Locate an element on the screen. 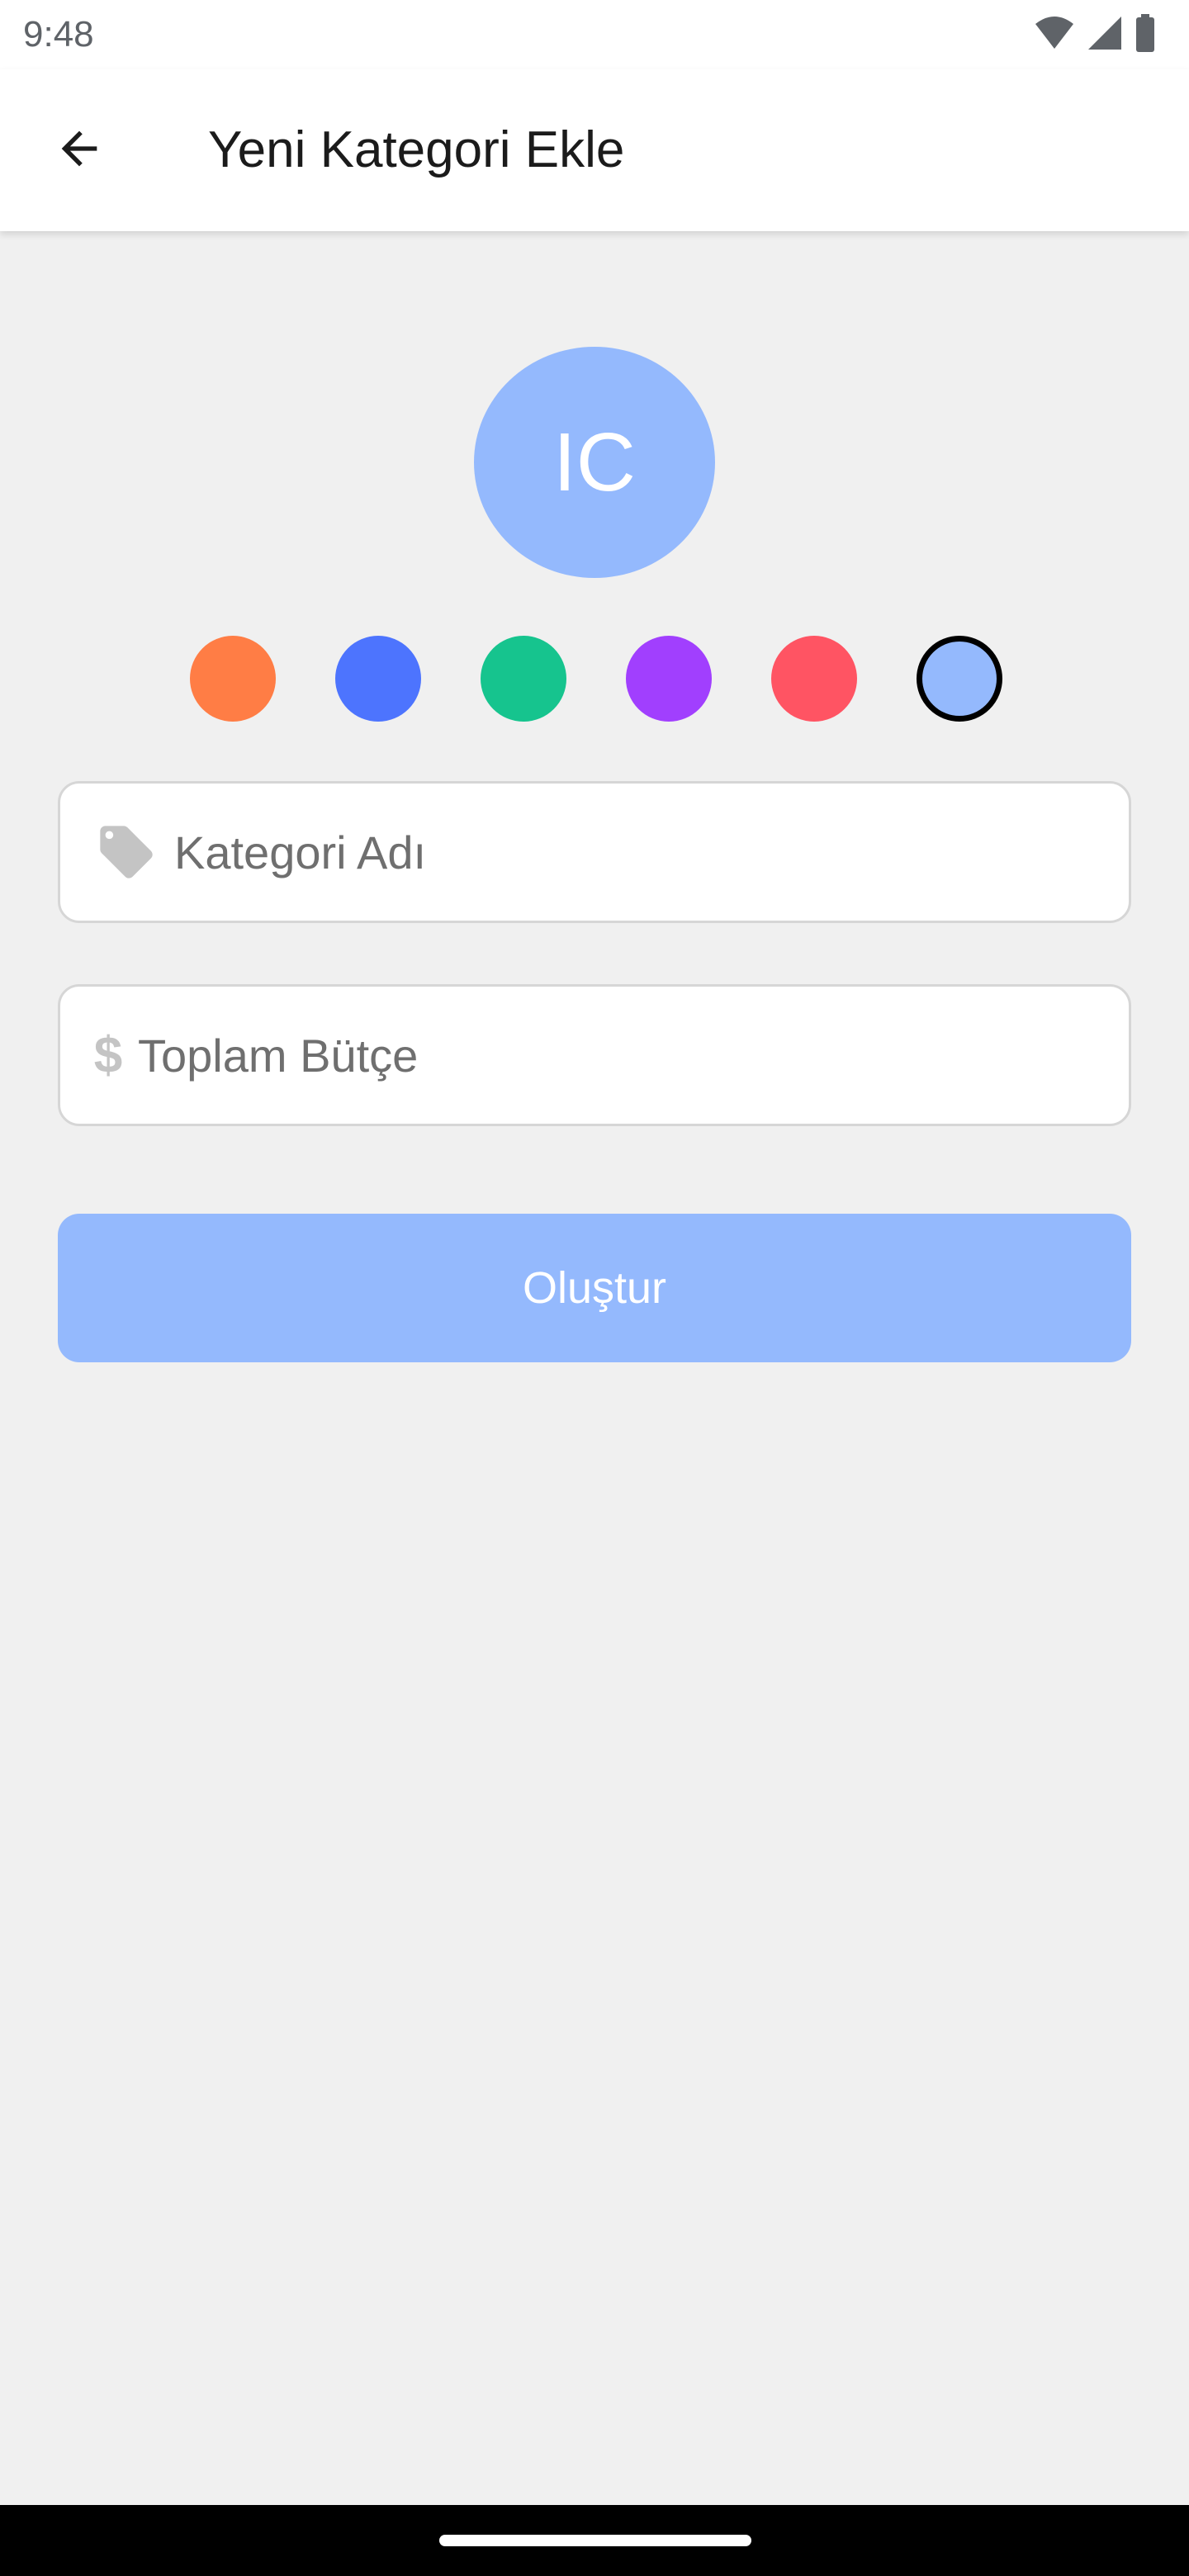 The width and height of the screenshot is (1189, 2576). category-avatar: IC is located at coordinates (594, 462).